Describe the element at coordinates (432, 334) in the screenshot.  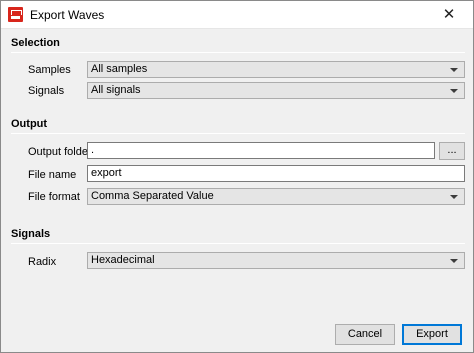
I see `export-button: Export` at that location.